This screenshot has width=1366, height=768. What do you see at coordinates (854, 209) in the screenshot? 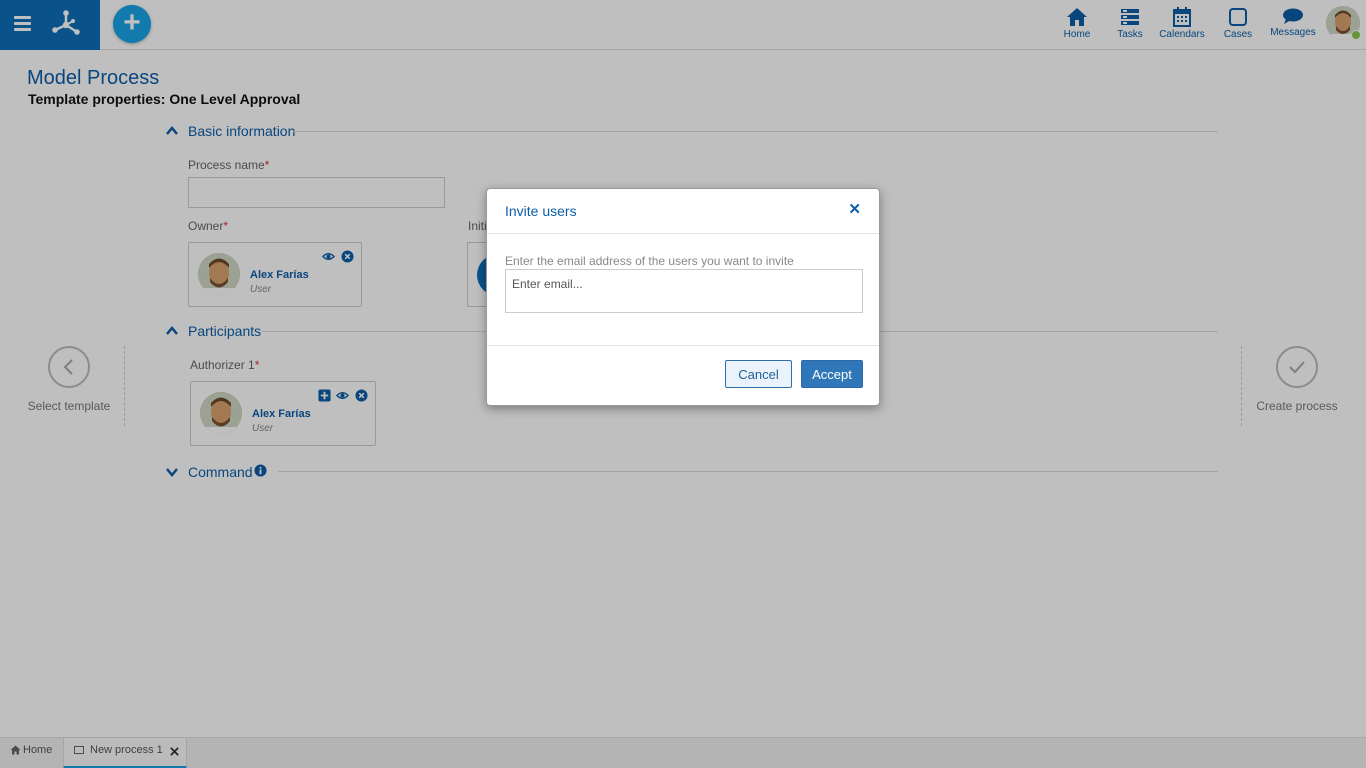
I see `close-icon: ✕` at bounding box center [854, 209].